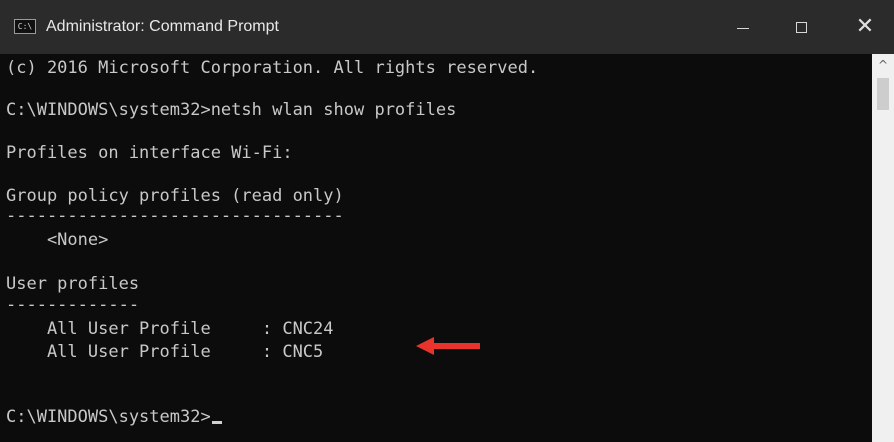 This screenshot has width=894, height=442. Describe the element at coordinates (57, 240) in the screenshot. I see `none-entry: <None>` at that location.